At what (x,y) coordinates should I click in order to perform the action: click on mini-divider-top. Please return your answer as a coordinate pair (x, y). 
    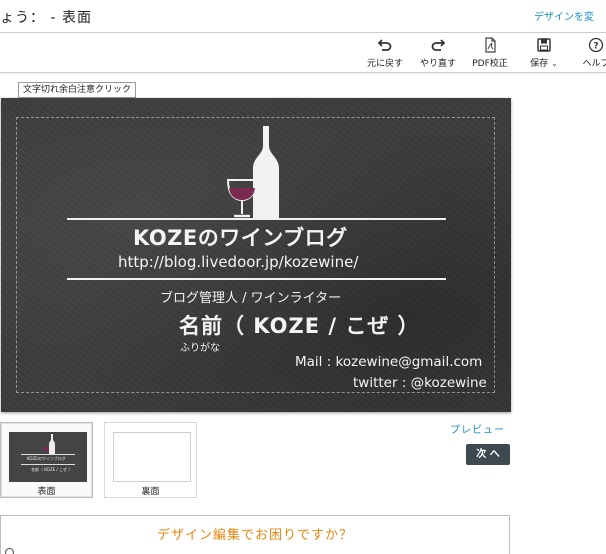
    Looking at the image, I should click on (48, 454).